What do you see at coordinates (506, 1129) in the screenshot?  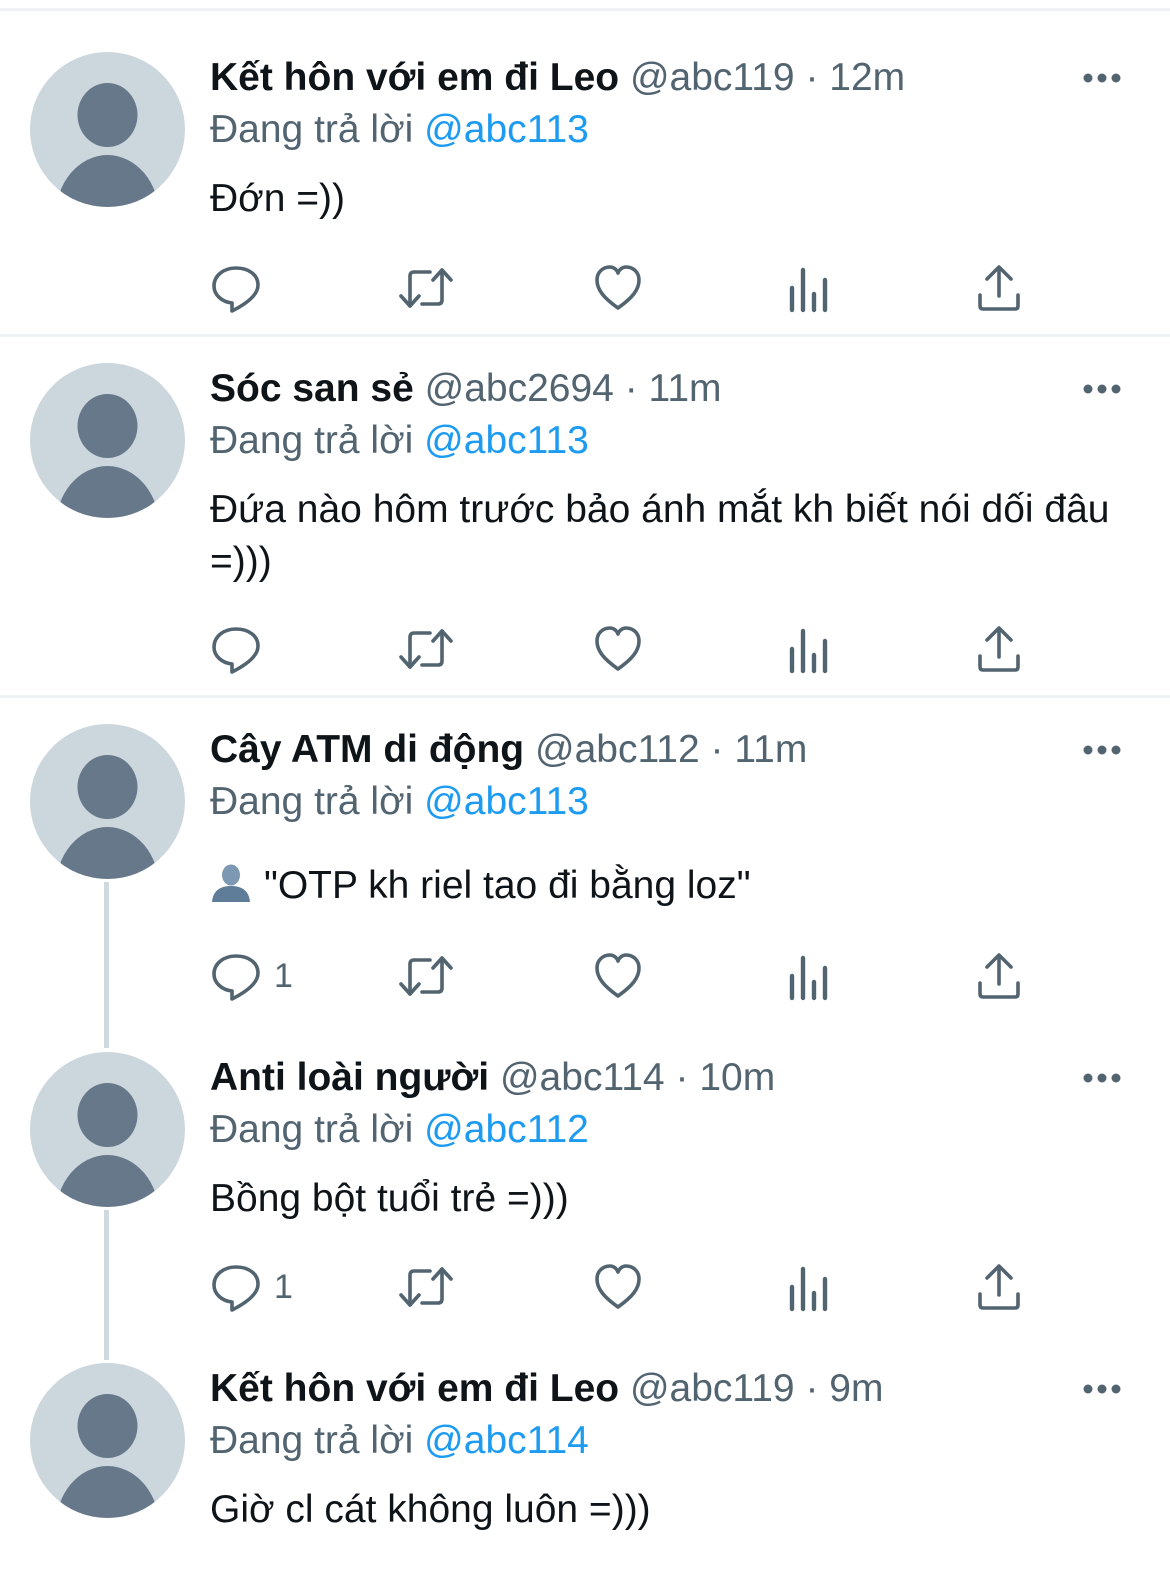 I see `replying-to-mention: @abc112` at bounding box center [506, 1129].